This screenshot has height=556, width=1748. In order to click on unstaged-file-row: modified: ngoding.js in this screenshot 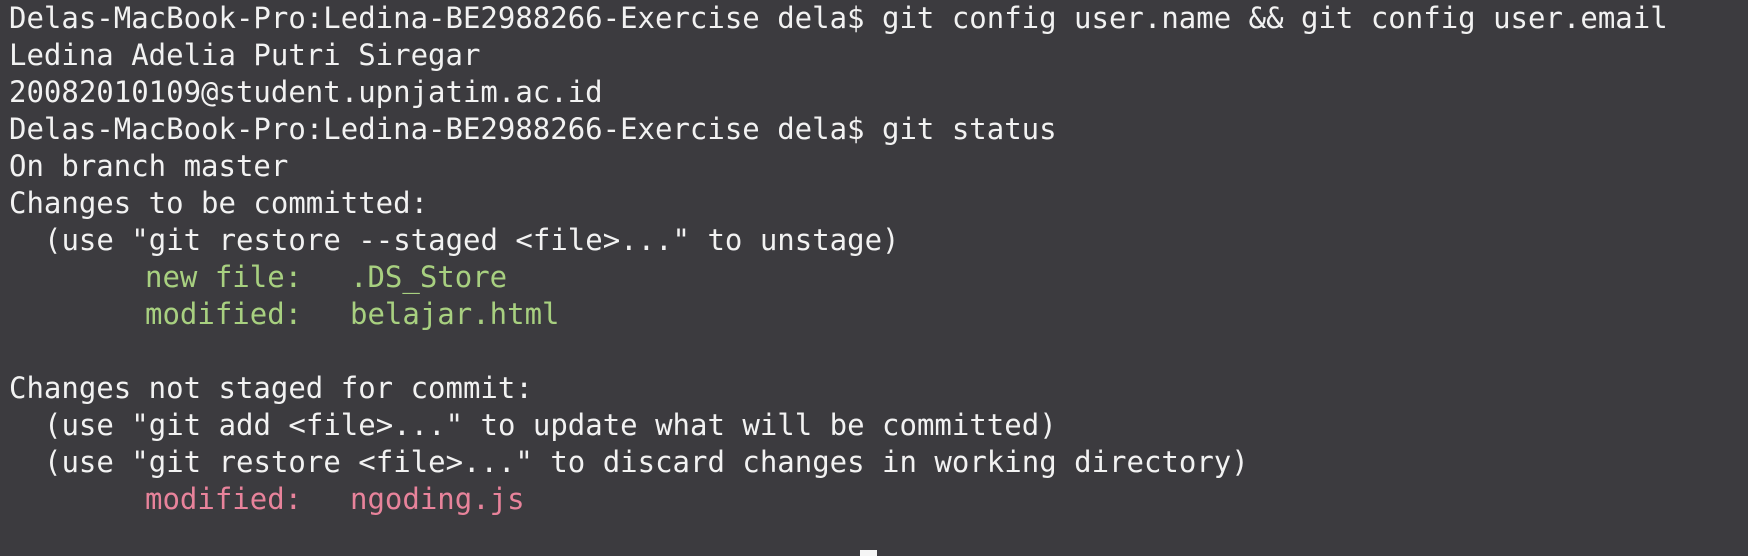, I will do `click(878, 499)`.